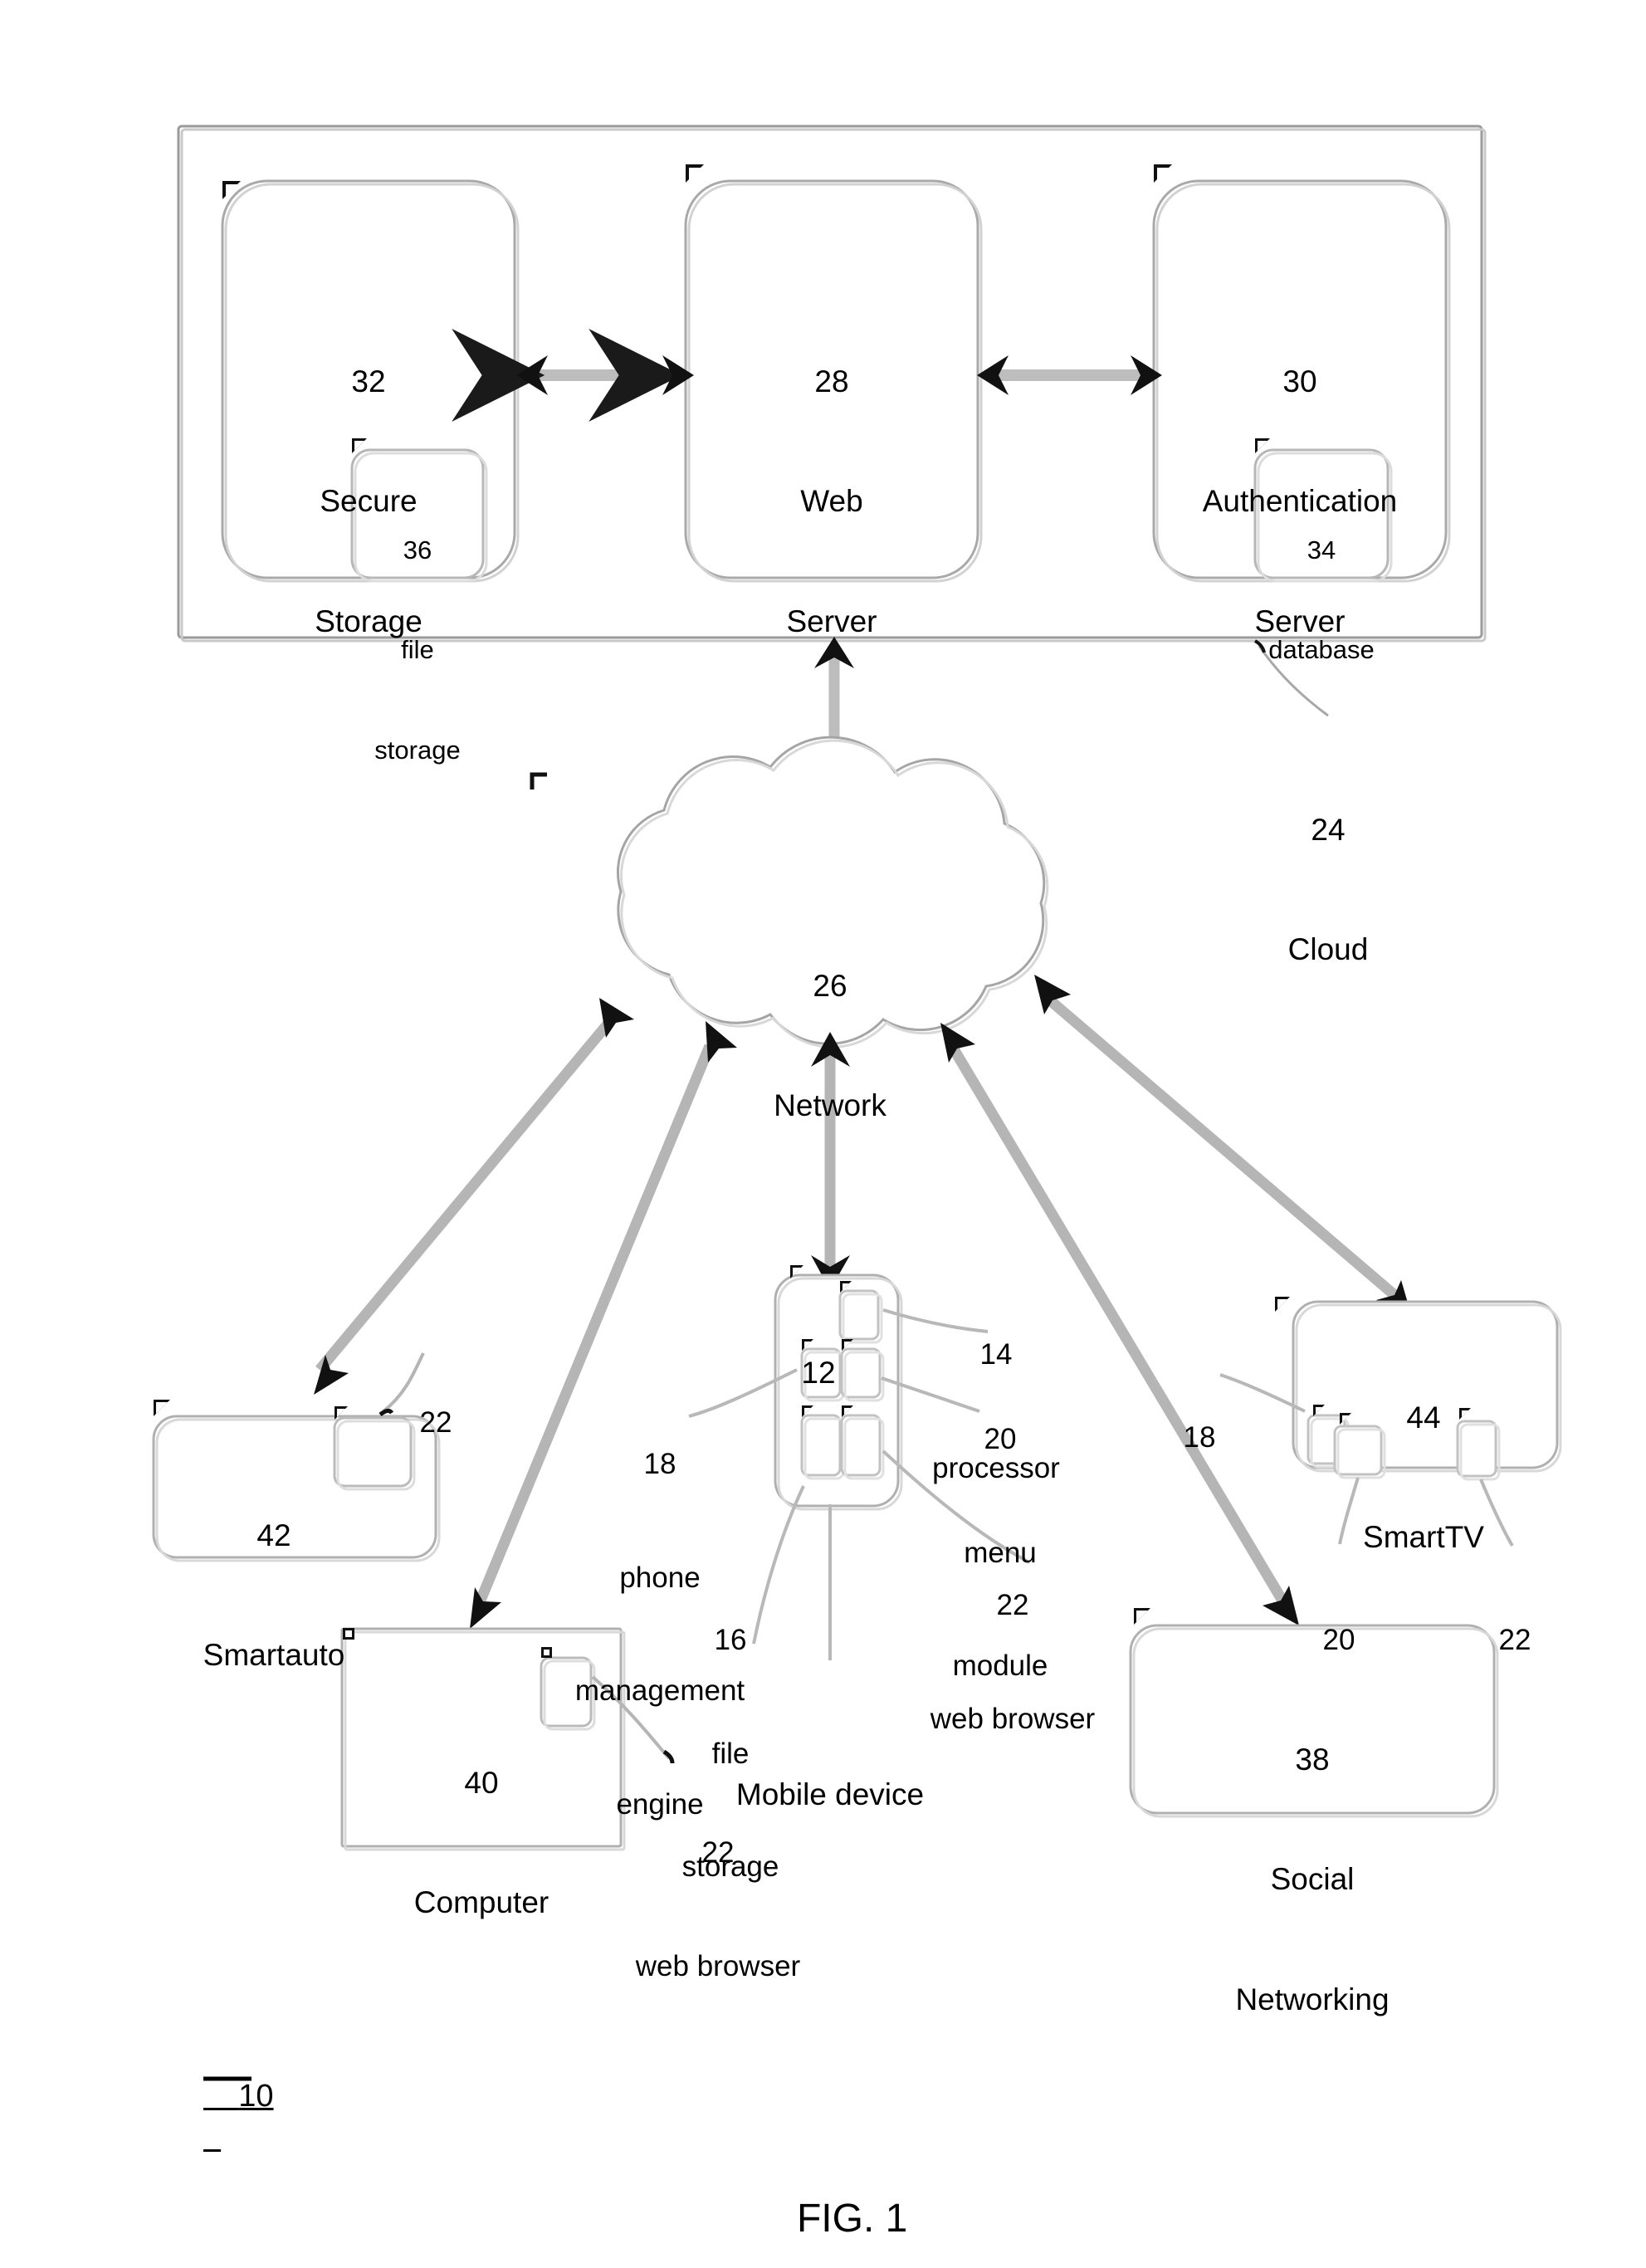  I want to click on endpoint-name-networking: Networking, so click(1312, 1999).